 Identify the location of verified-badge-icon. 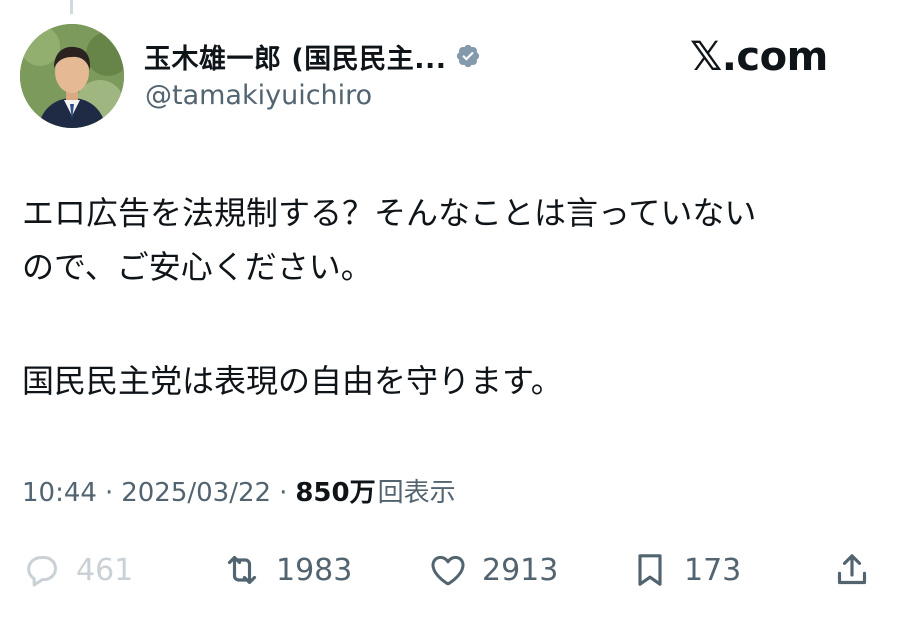
(467, 56).